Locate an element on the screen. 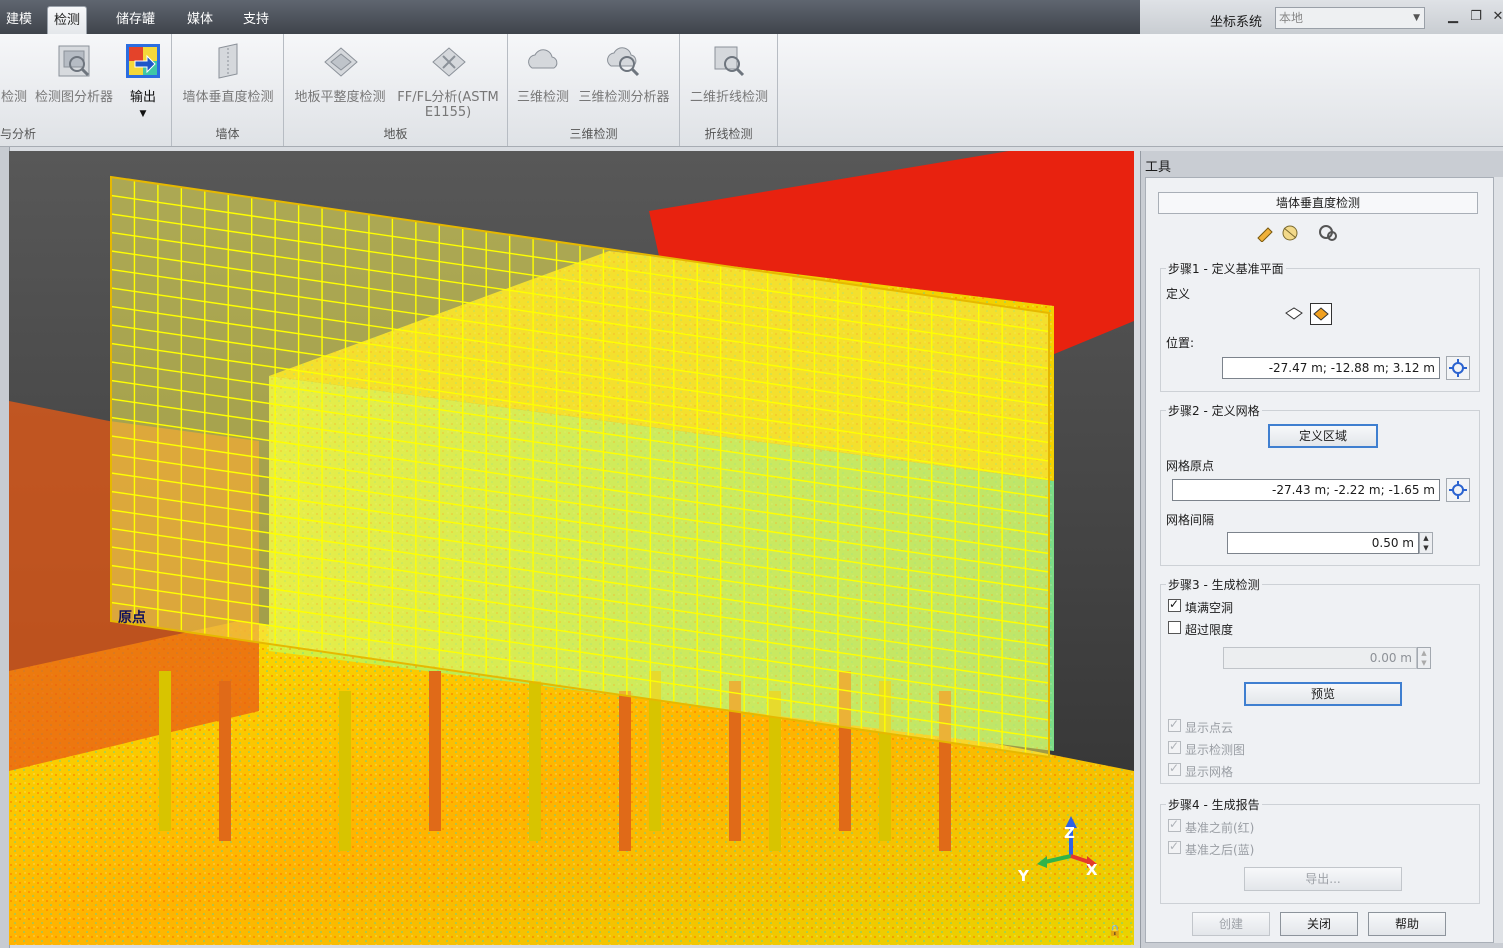 The height and width of the screenshot is (948, 1503). inspect-button: 检测 is located at coordinates (14, 73).